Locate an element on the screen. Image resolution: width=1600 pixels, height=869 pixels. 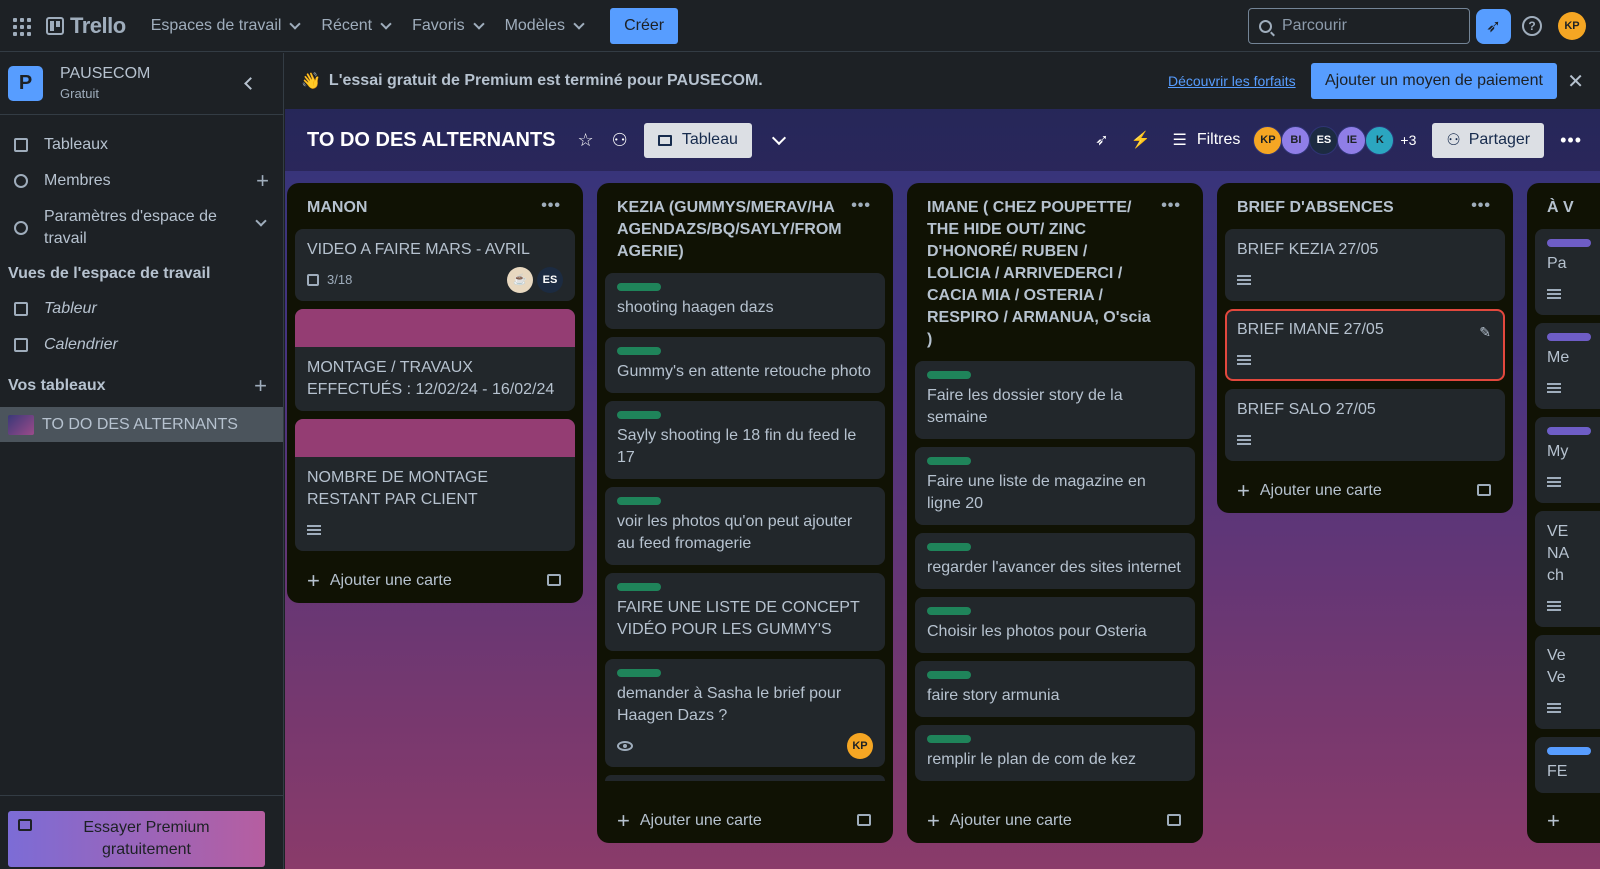
list-title: MANON ••• is located at coordinates (435, 206).